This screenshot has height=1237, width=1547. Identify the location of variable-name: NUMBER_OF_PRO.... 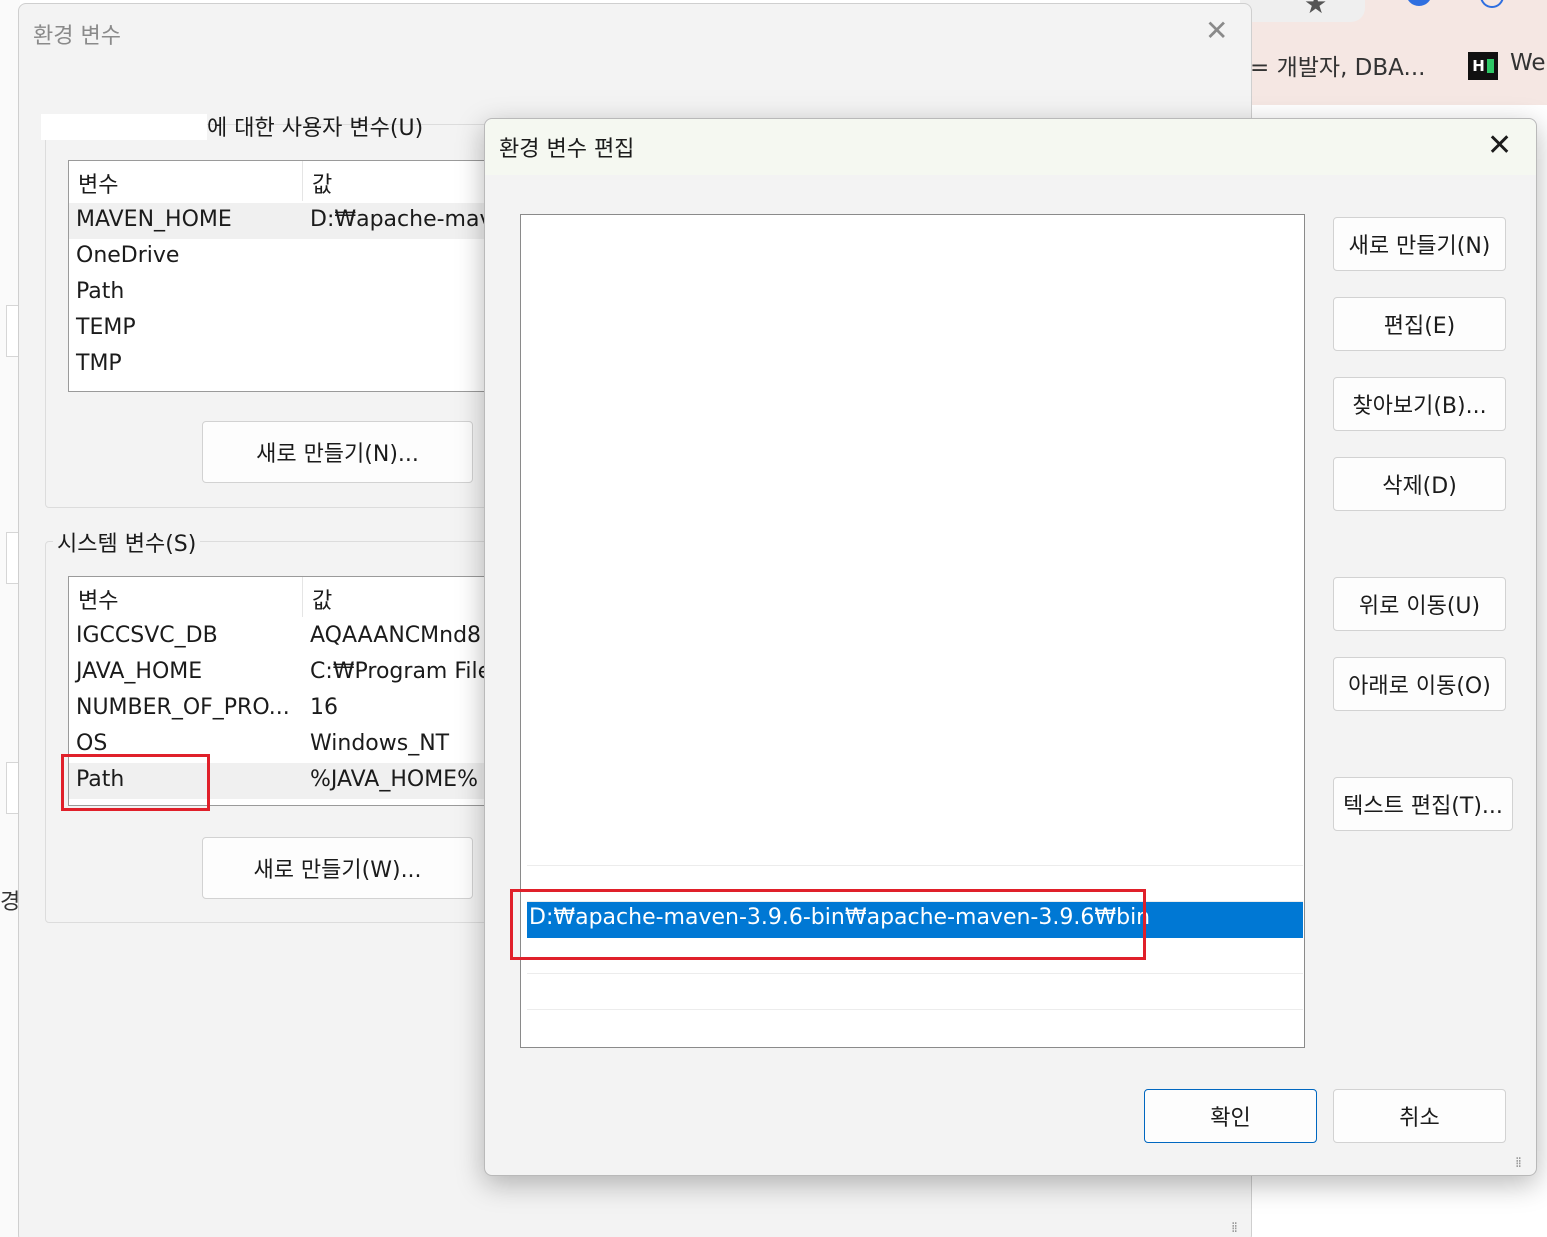
(183, 707).